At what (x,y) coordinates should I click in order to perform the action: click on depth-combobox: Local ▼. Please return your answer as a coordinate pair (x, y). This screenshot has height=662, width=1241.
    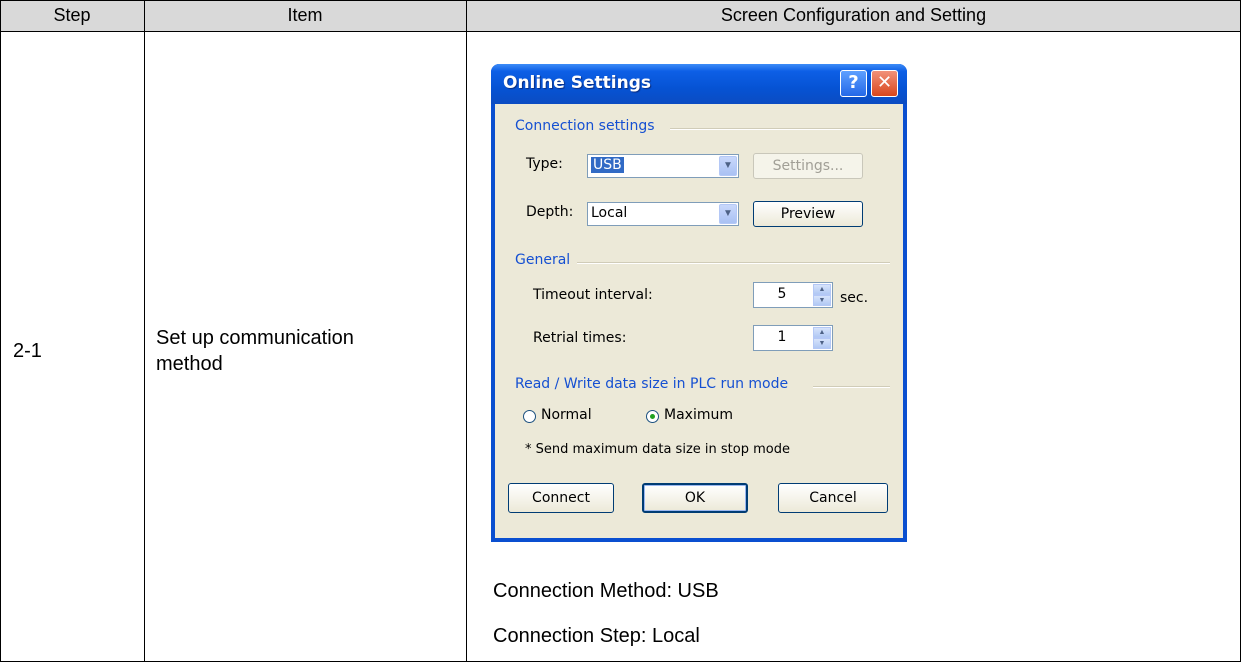
    Looking at the image, I should click on (663, 214).